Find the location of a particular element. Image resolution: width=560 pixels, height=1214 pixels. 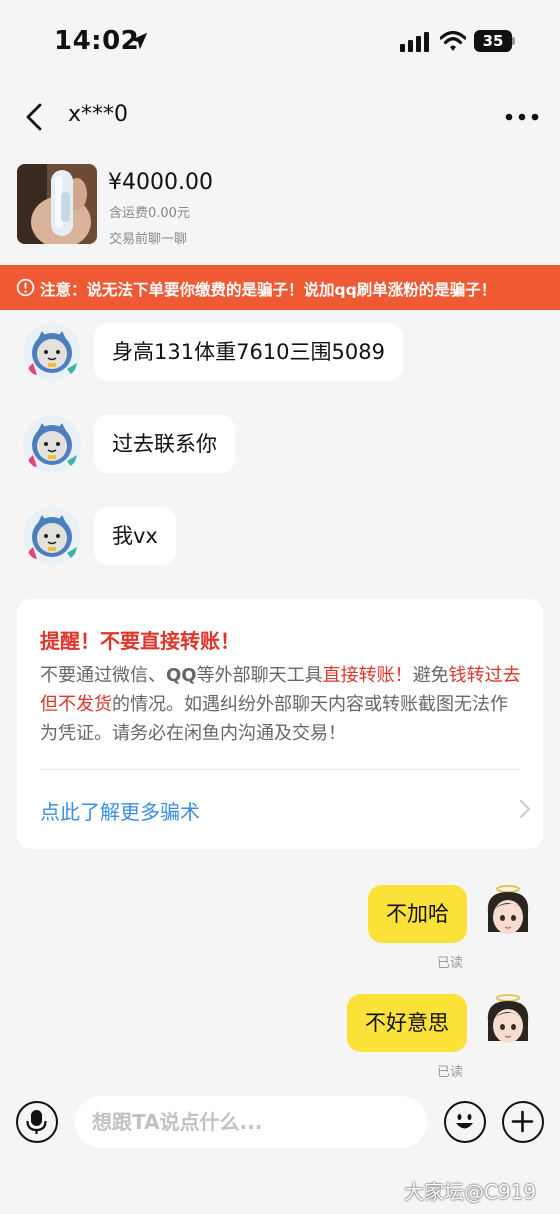

location-arrow-icon is located at coordinates (139, 41).